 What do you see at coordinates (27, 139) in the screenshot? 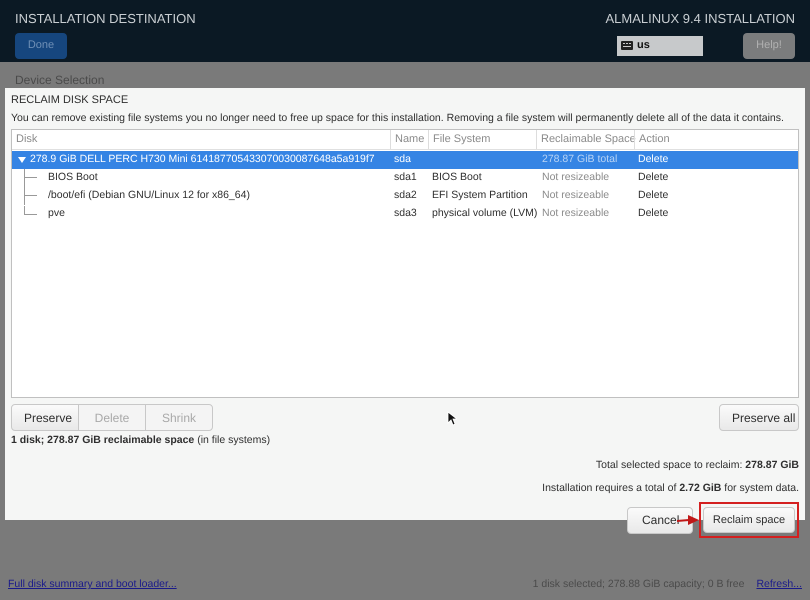
I see `column-header: Disk` at bounding box center [27, 139].